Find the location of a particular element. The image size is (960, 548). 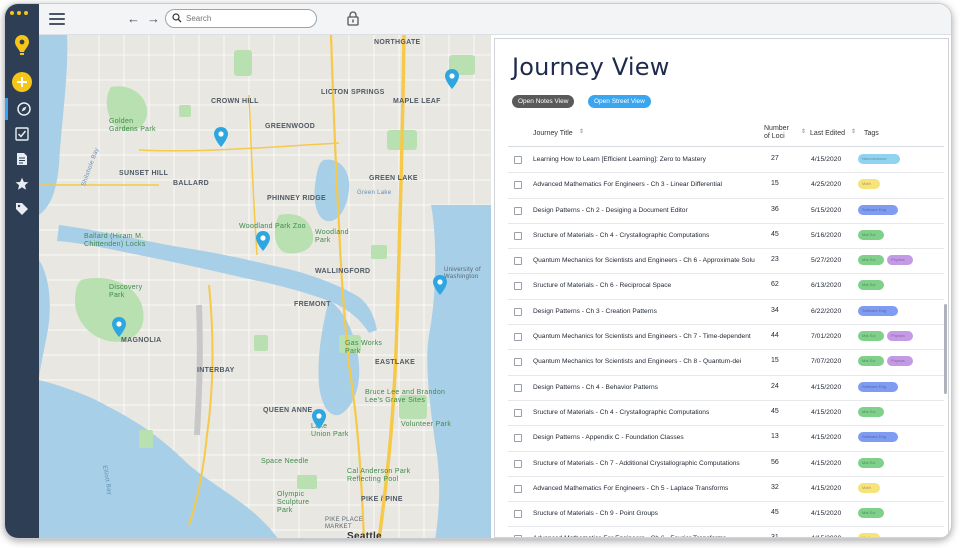

tags-cell: Software Eng is located at coordinates (878, 437).